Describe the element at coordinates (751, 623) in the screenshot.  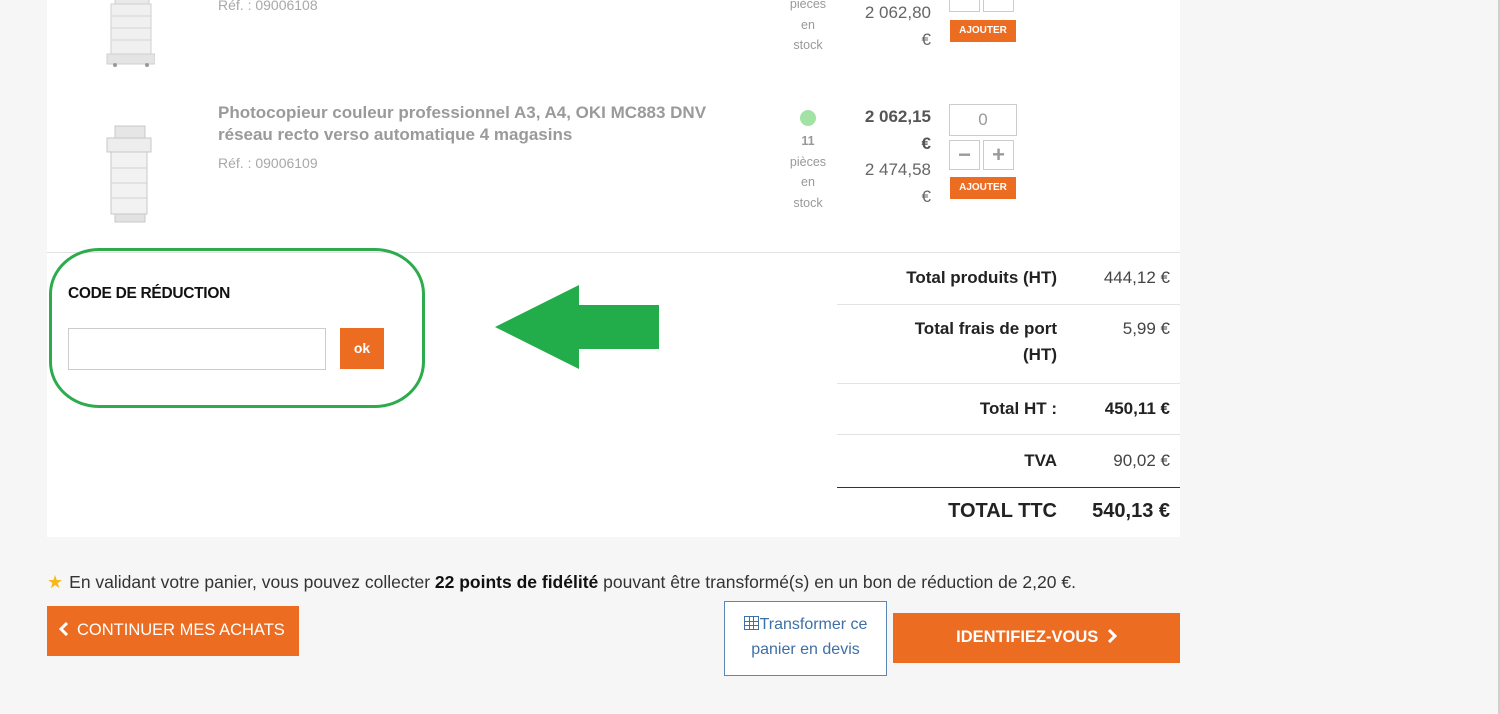
I see `calculator-icon` at that location.